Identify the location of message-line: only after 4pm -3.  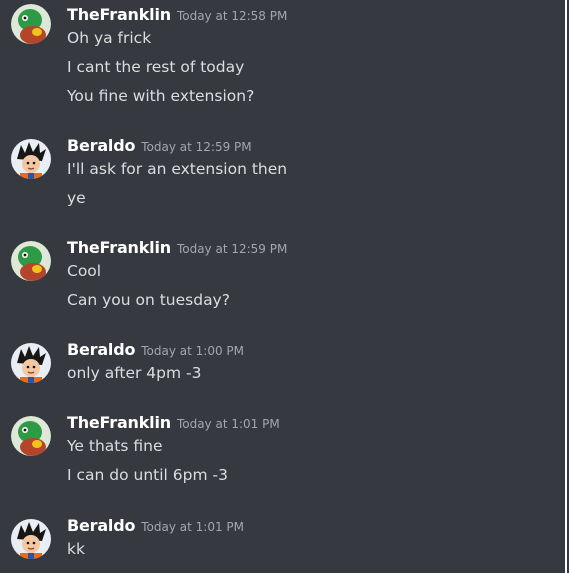
(134, 373).